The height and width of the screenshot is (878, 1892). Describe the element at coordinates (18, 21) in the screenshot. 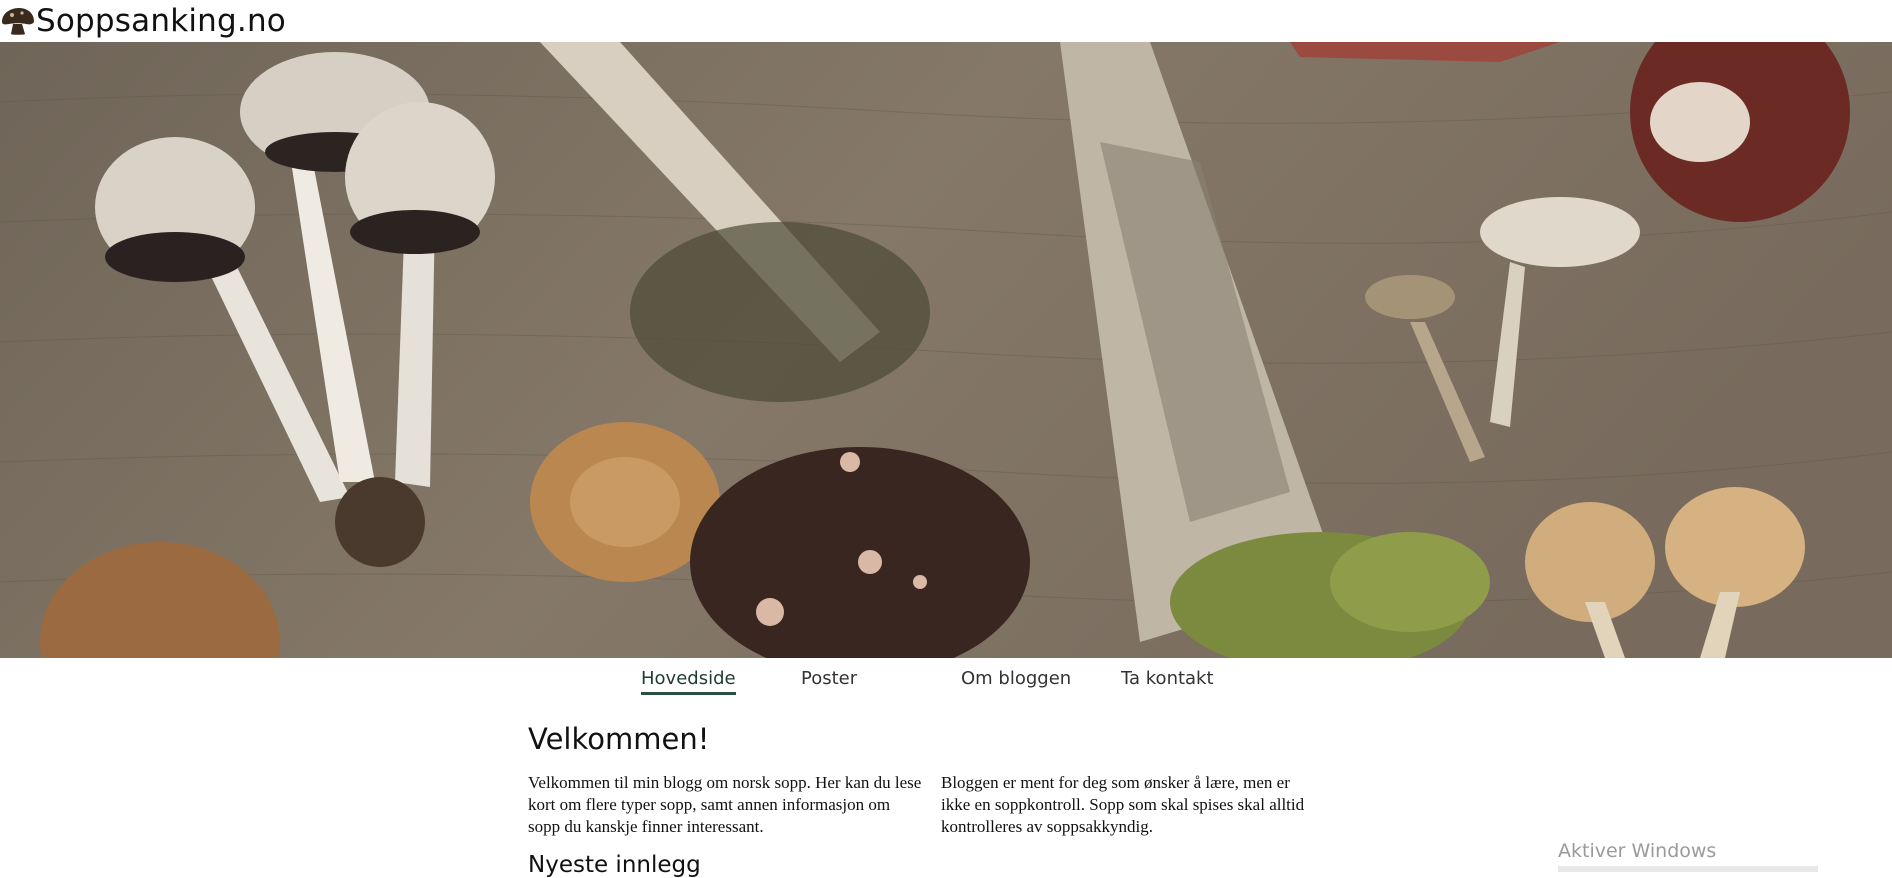

I see `mushroom-icon` at that location.